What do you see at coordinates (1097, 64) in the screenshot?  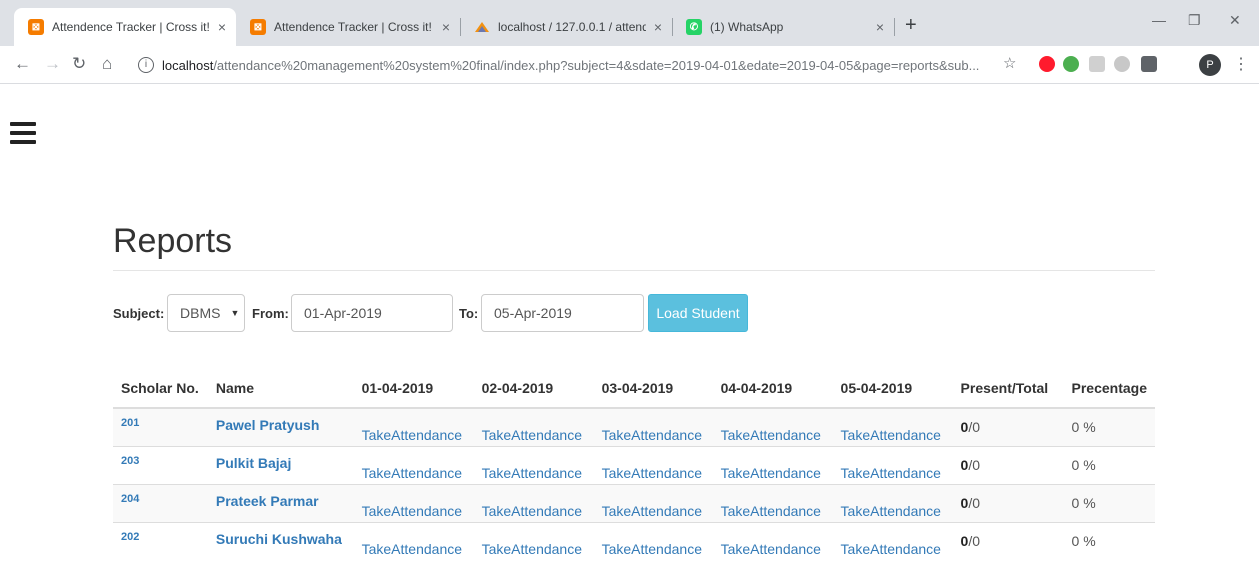 I see `puzzle-extension-icon` at bounding box center [1097, 64].